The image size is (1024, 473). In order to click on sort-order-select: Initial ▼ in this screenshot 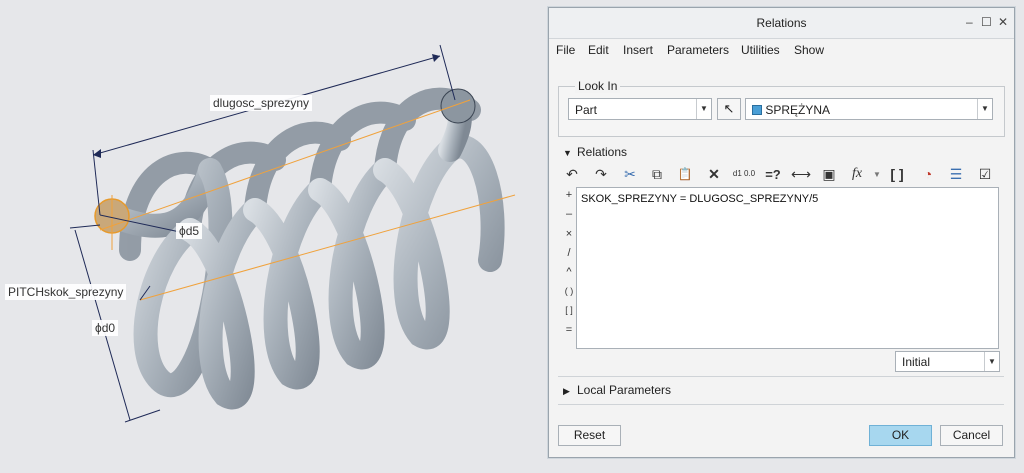, I will do `click(947, 361)`.